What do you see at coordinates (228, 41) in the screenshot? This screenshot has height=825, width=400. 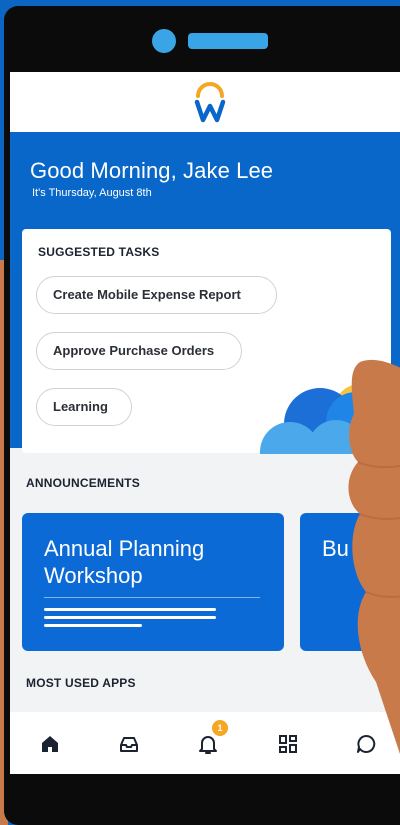 I see `speaker-slot` at bounding box center [228, 41].